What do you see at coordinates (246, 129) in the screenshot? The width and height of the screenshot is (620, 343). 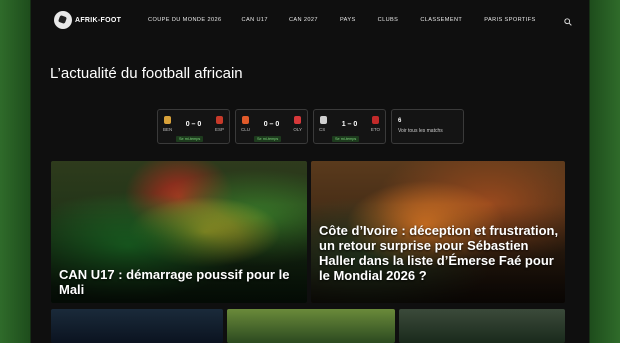 I see `home-team: CLU` at bounding box center [246, 129].